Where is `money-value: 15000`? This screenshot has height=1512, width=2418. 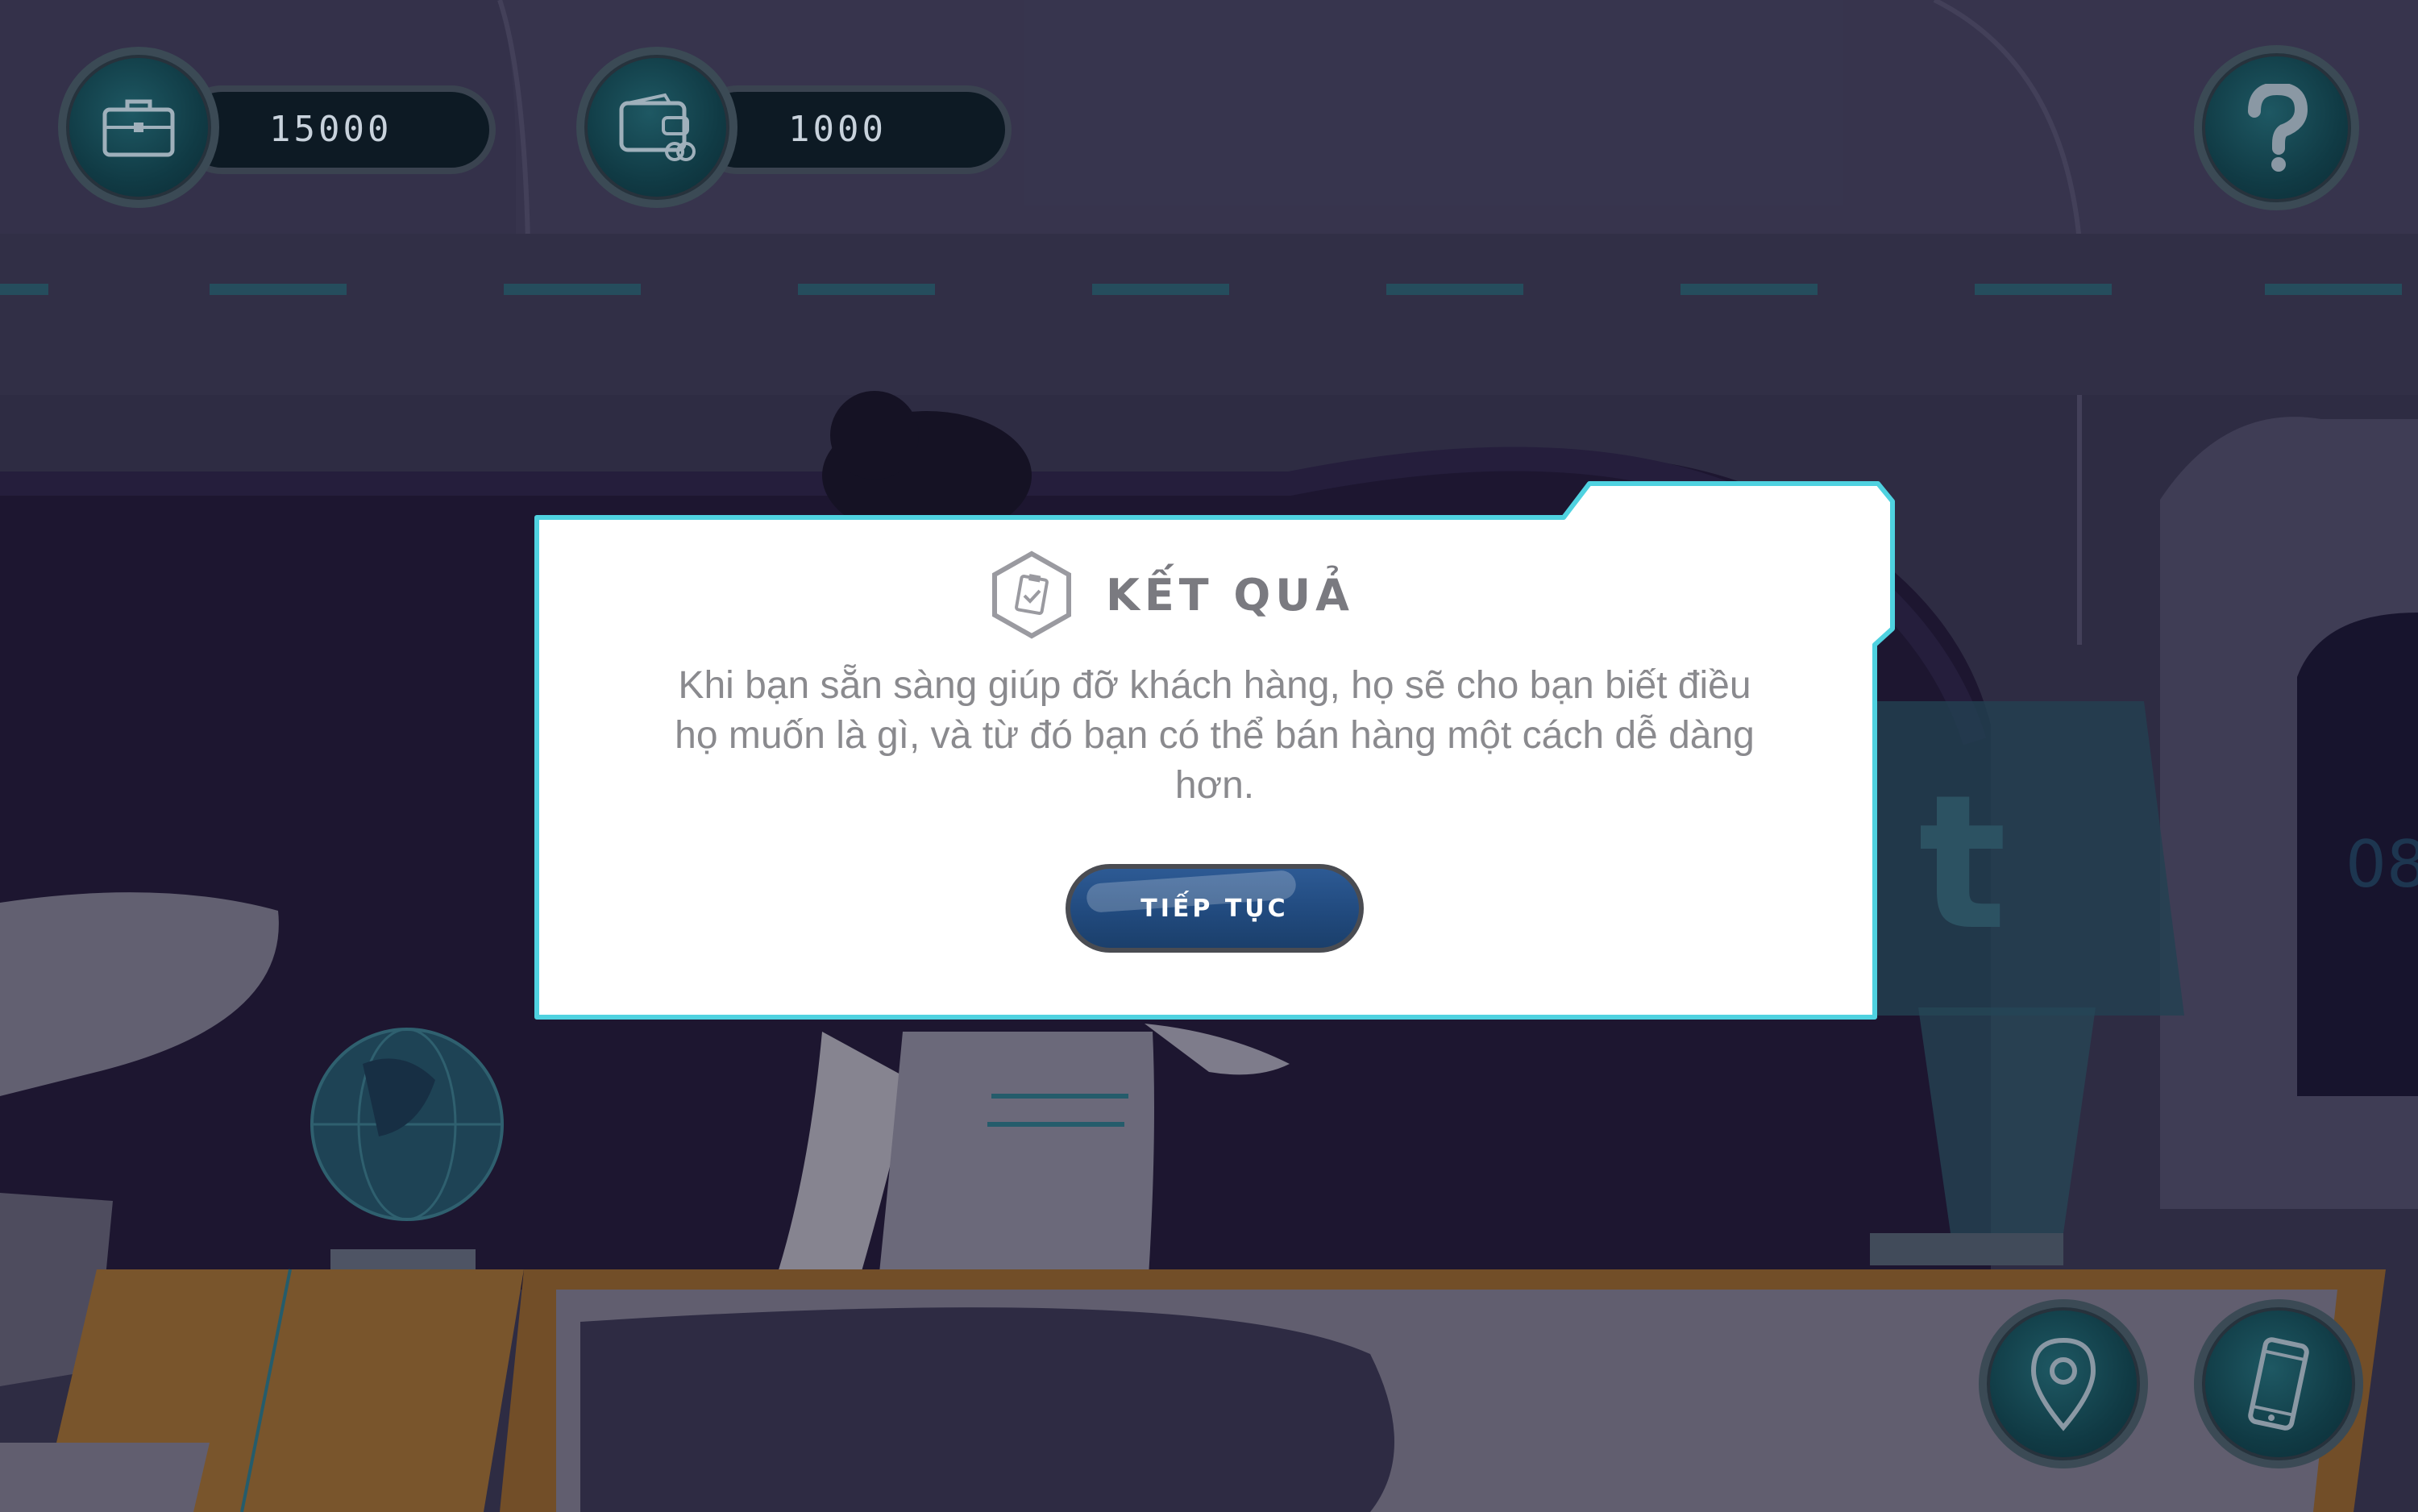 money-value: 15000 is located at coordinates (331, 129).